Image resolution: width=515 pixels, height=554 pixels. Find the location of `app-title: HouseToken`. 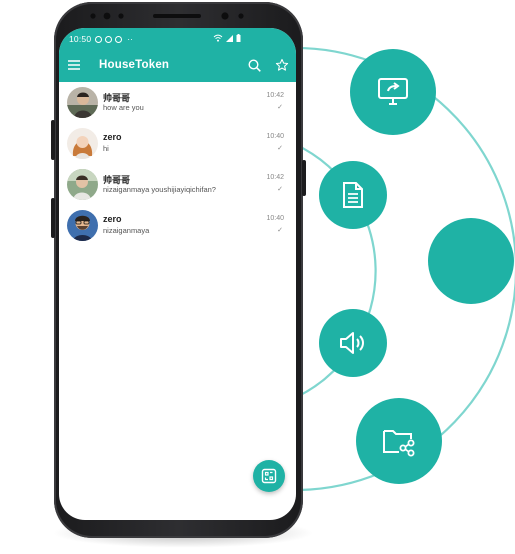

app-title: HouseToken is located at coordinates (134, 65).